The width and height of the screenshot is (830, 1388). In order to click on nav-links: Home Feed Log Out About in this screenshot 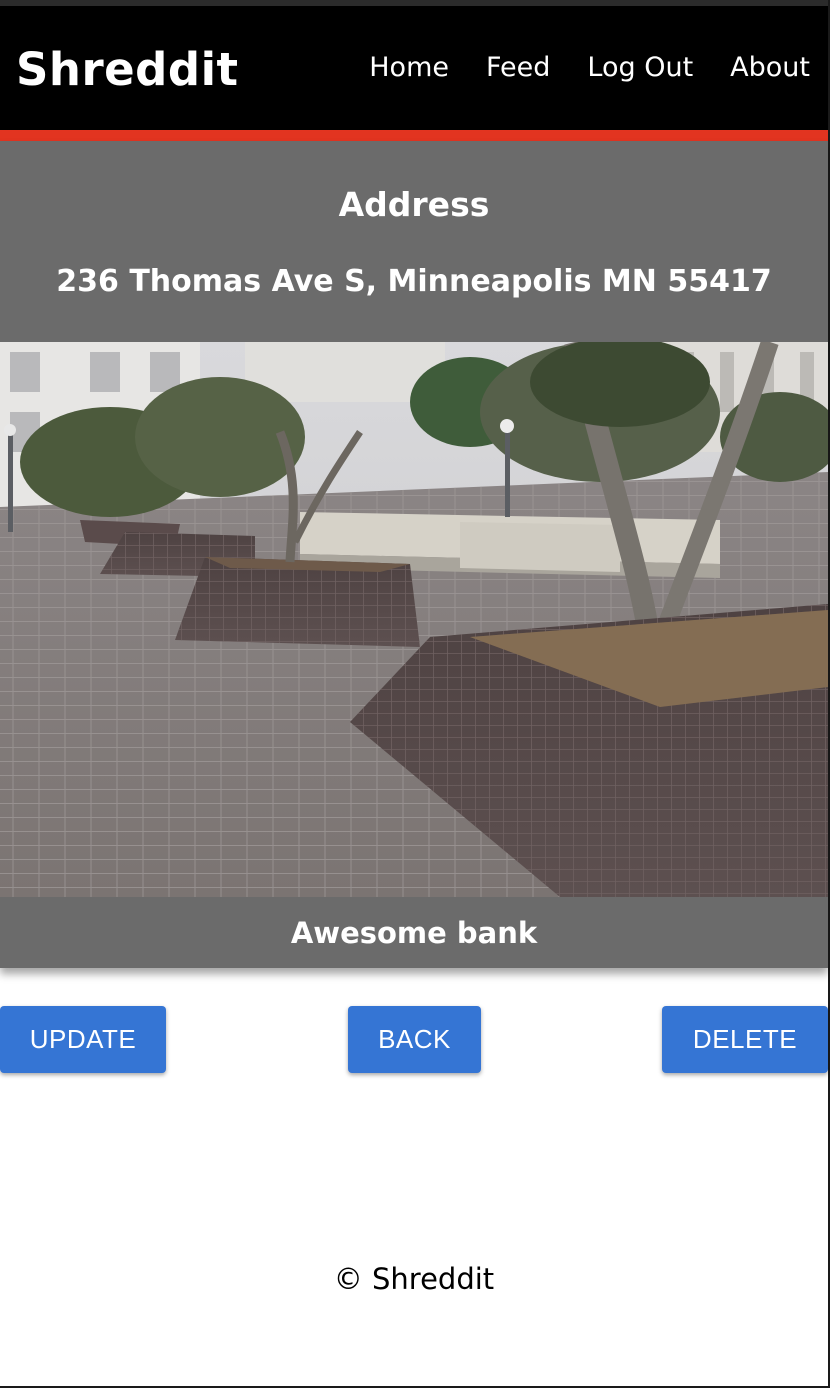, I will do `click(589, 68)`.